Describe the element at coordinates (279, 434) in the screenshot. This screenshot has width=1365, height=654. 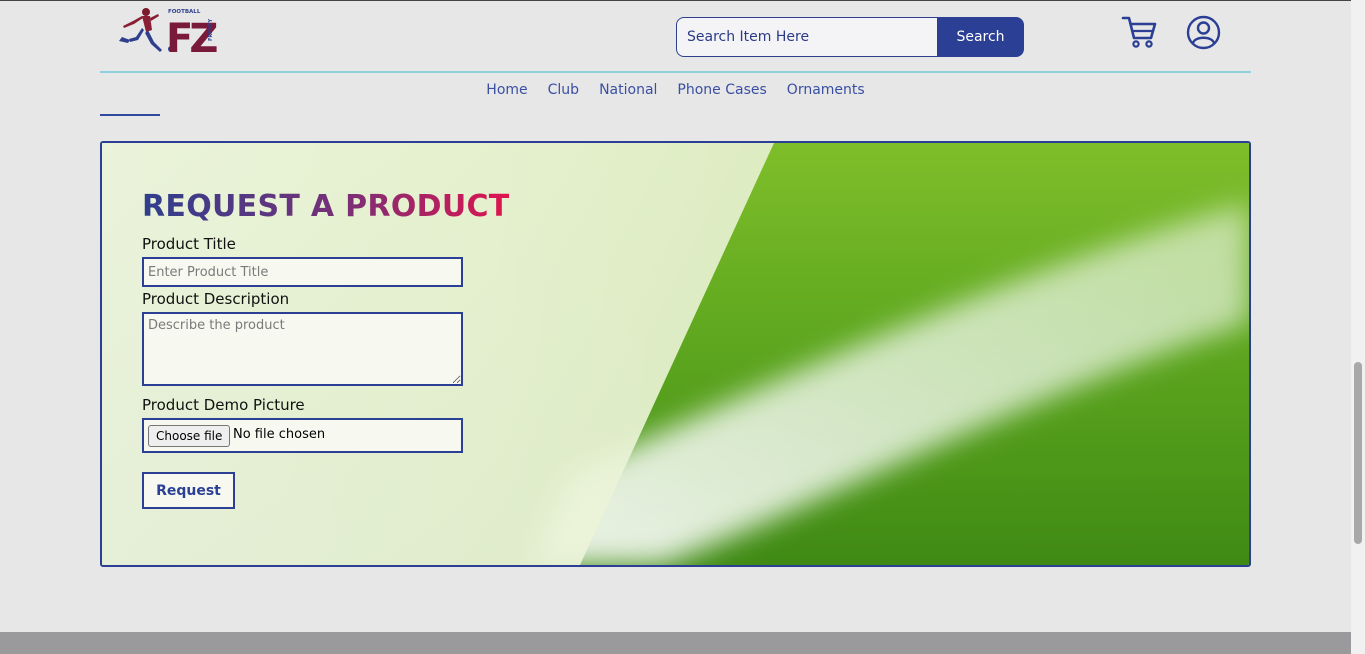
I see `file-status-text: No file chosen` at that location.